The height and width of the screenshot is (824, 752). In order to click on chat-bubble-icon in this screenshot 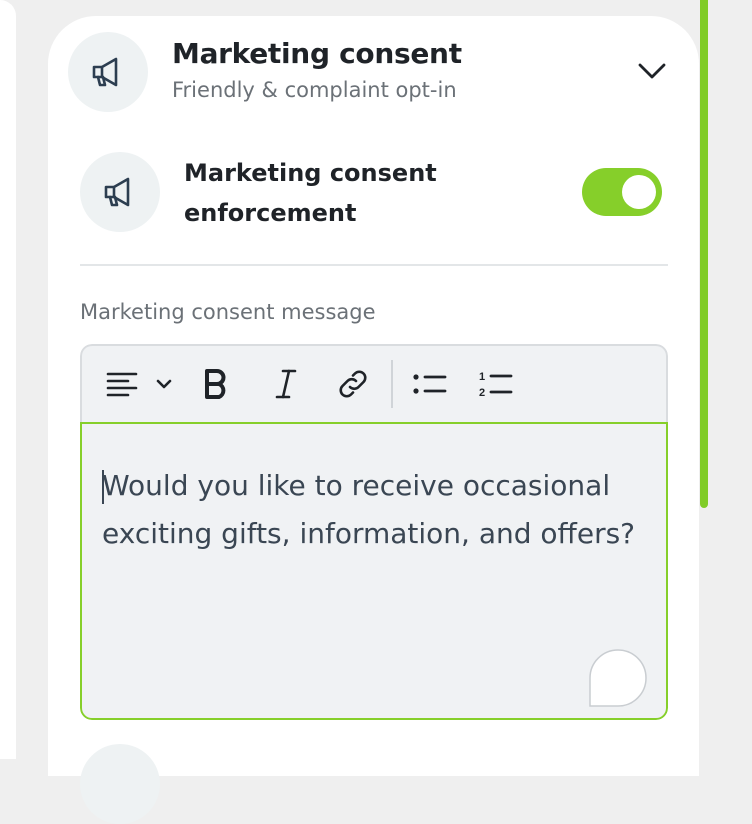, I will do `click(617, 678)`.